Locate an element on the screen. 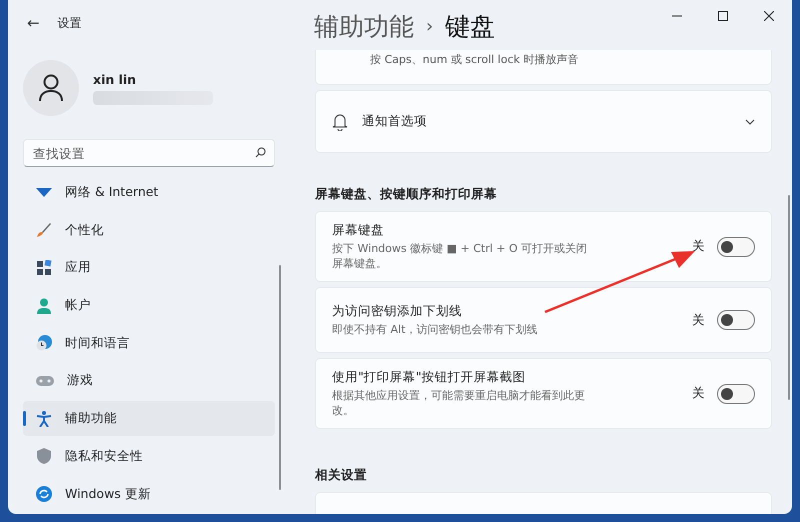 This screenshot has height=522, width=800. sidebar-item: 个性化 is located at coordinates (149, 230).